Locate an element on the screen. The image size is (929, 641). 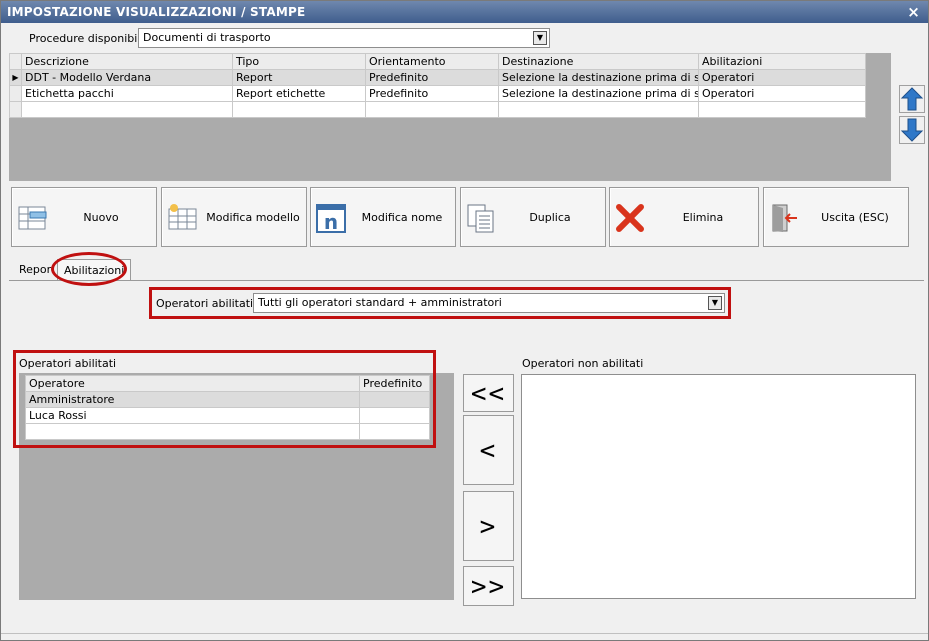
disabled-section-title: Operatori non abilitati is located at coordinates (583, 363).